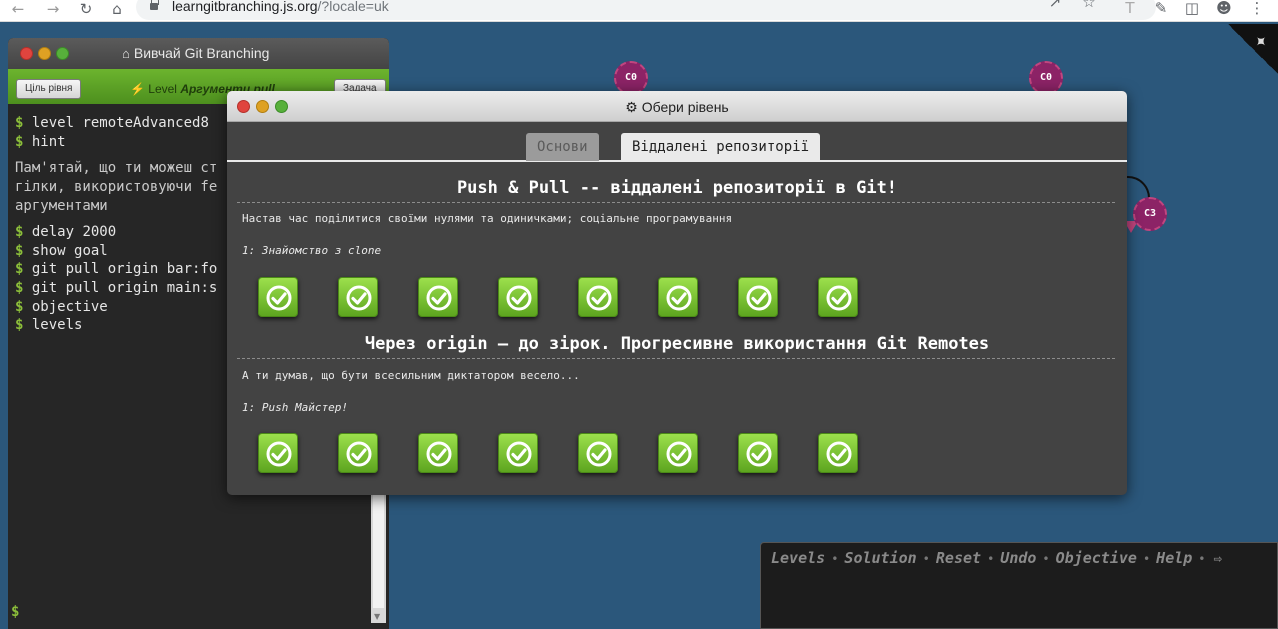 The width and height of the screenshot is (1278, 629). Describe the element at coordinates (40, 141) in the screenshot. I see `terminal-line: $ hint` at that location.